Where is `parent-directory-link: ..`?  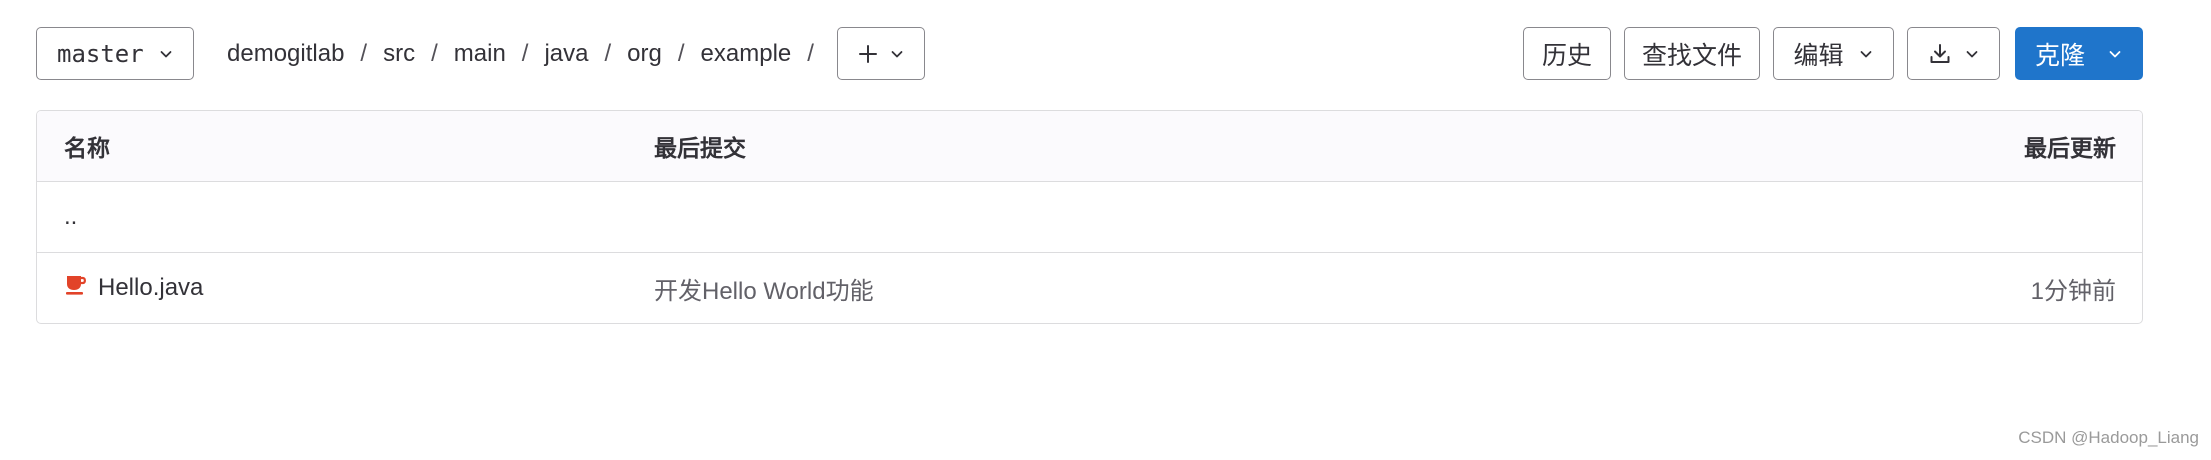 parent-directory-link: .. is located at coordinates (70, 217).